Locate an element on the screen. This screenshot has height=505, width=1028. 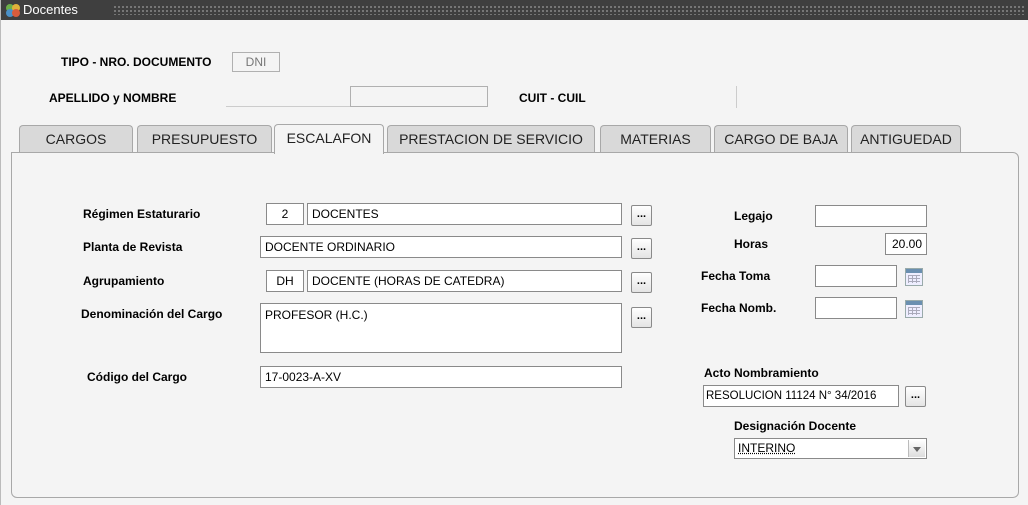
tab-materias: MATERIAS is located at coordinates (655, 139).